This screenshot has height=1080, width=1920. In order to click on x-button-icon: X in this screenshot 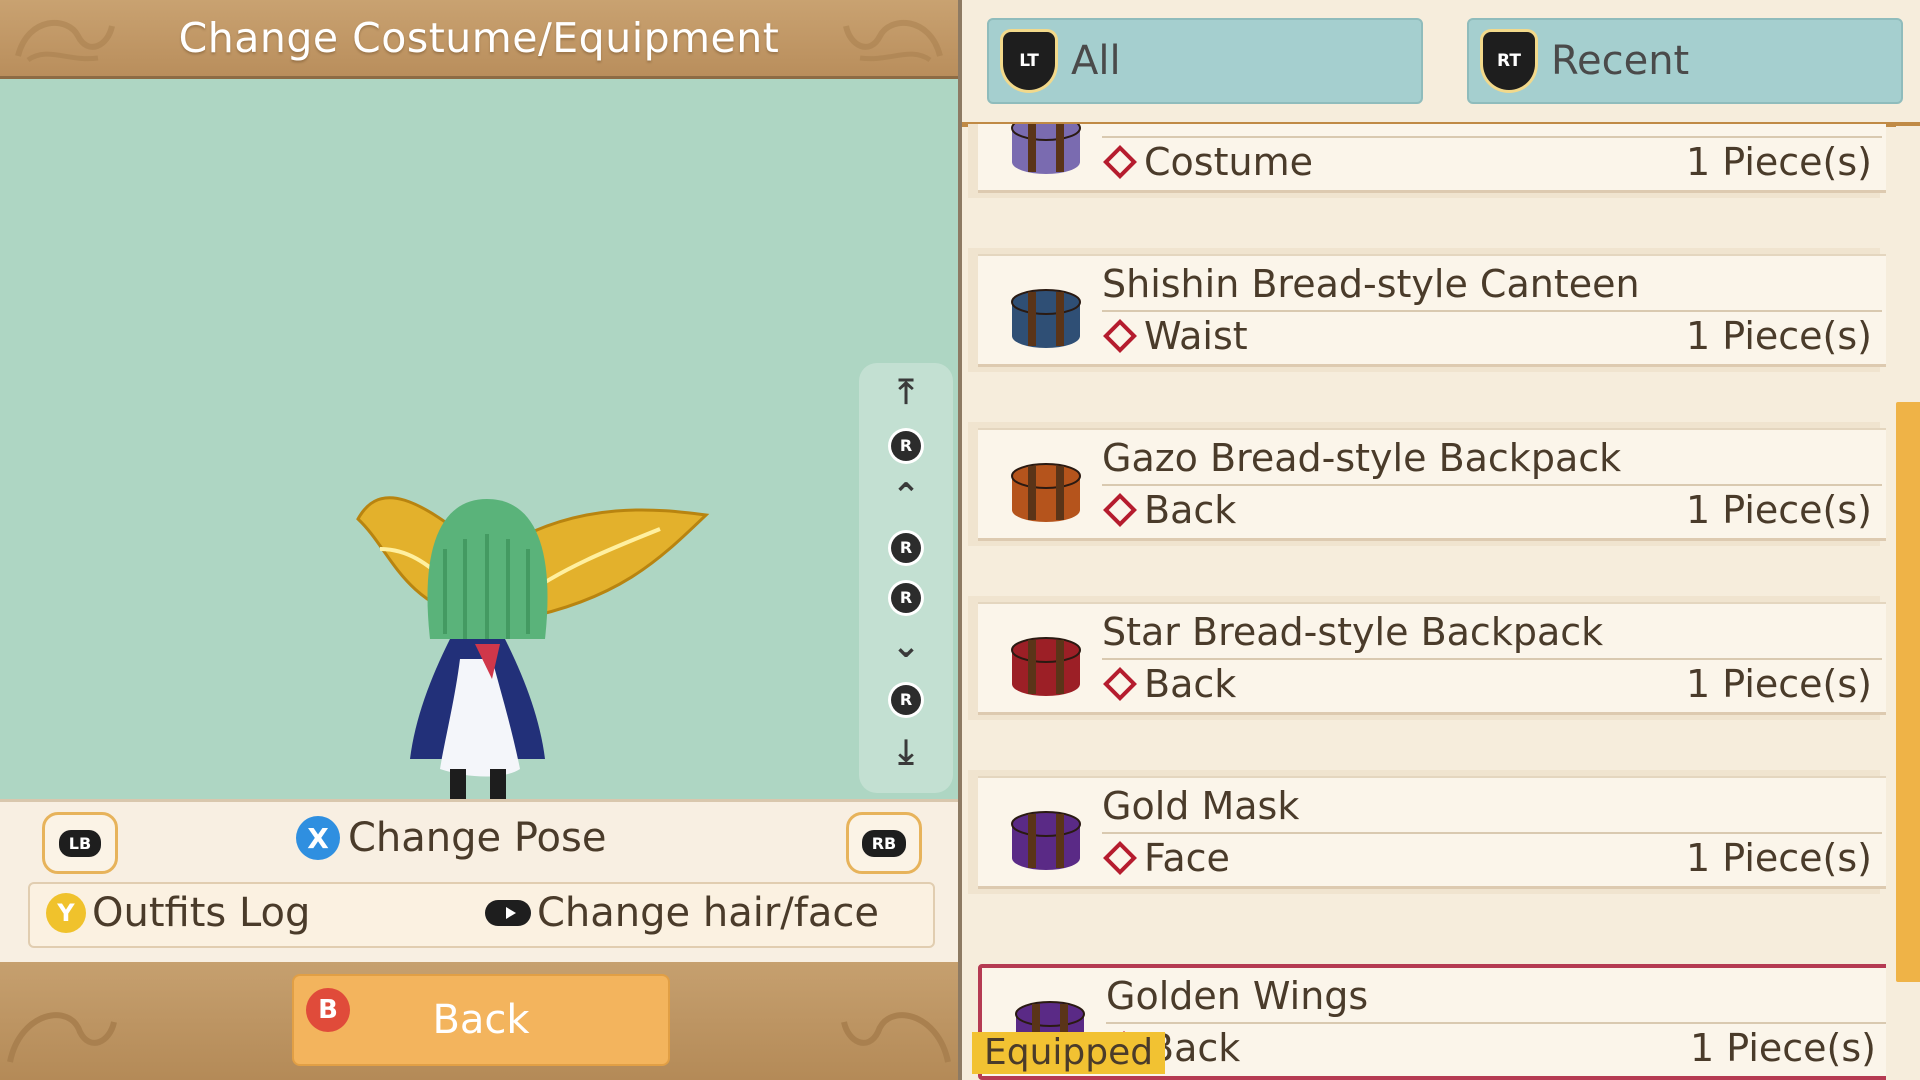, I will do `click(318, 838)`.